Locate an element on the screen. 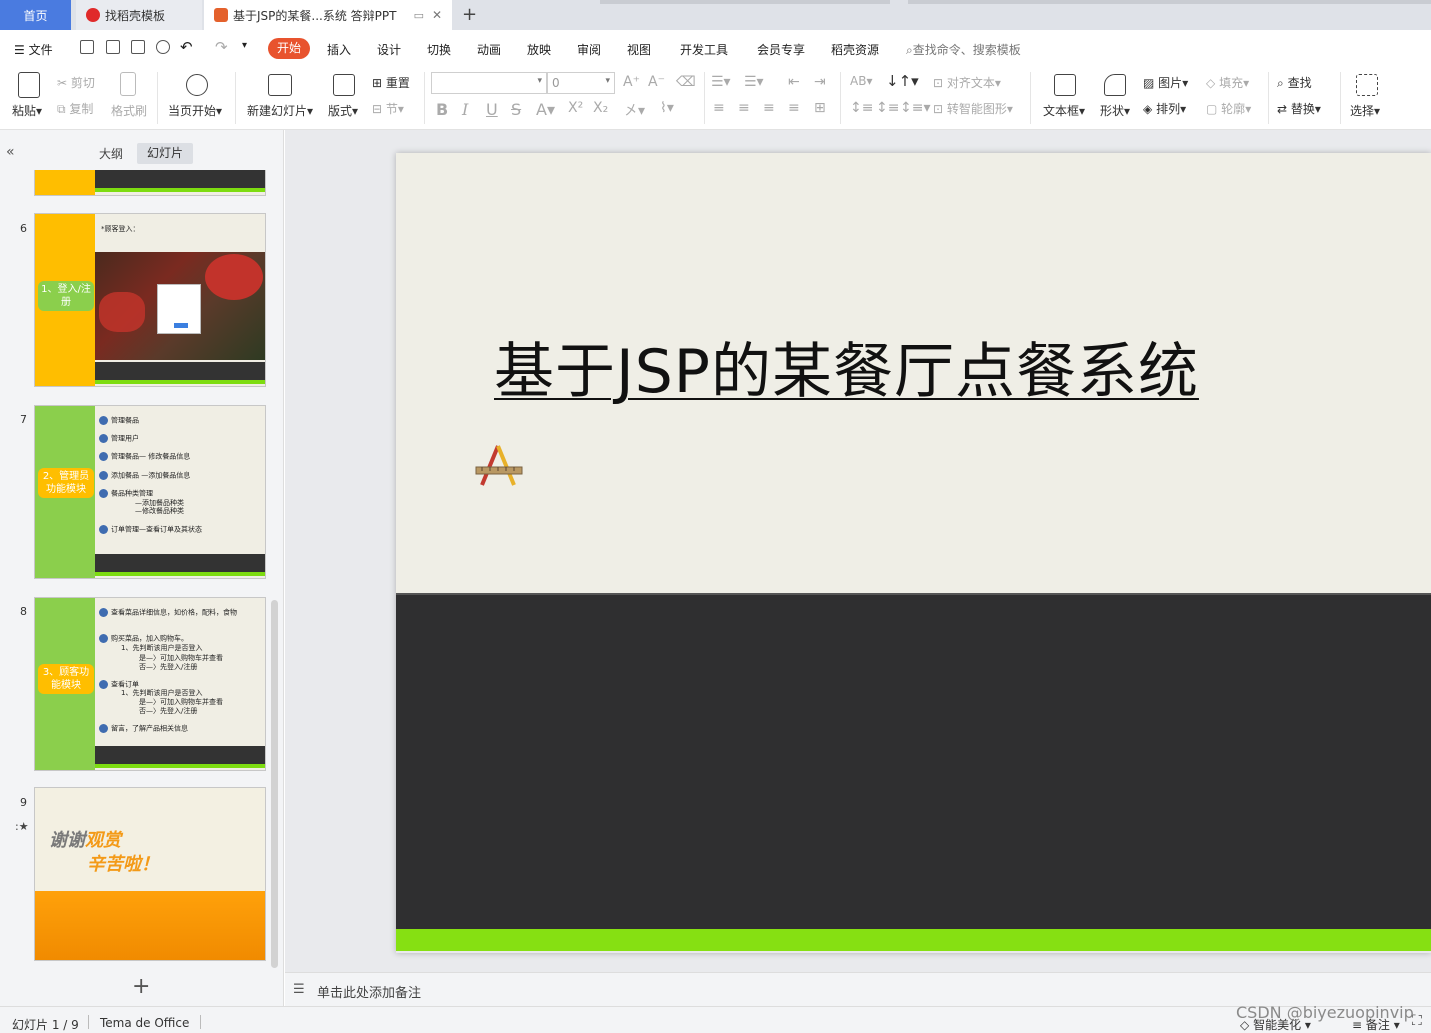 The height and width of the screenshot is (1033, 1431). section-button: ⊟ 节▾ is located at coordinates (388, 108).